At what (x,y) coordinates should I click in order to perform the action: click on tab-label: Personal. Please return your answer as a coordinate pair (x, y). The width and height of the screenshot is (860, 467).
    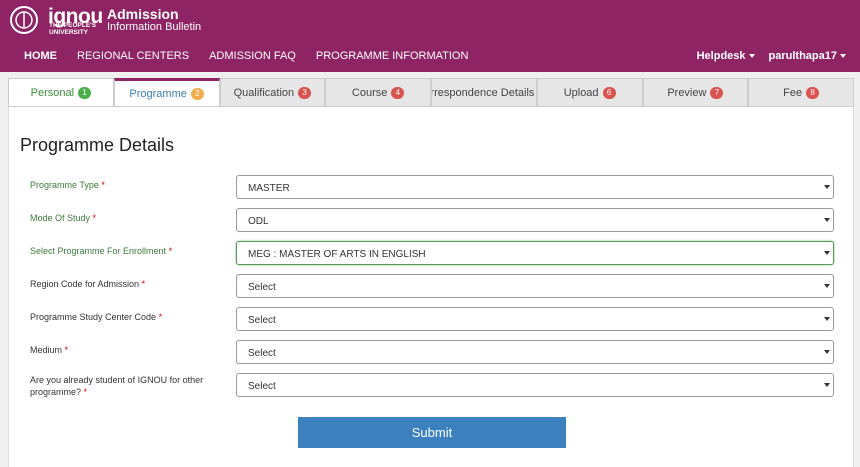
    Looking at the image, I should click on (52, 92).